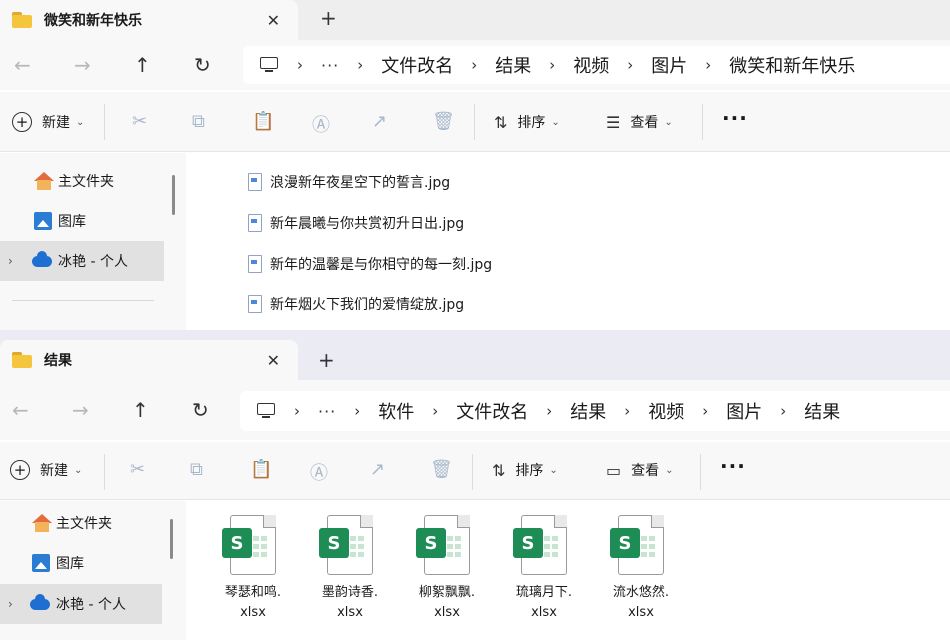 The width and height of the screenshot is (950, 640). I want to click on list-item: 新年的温馨是与你相守的每一刻.jpg, so click(370, 264).